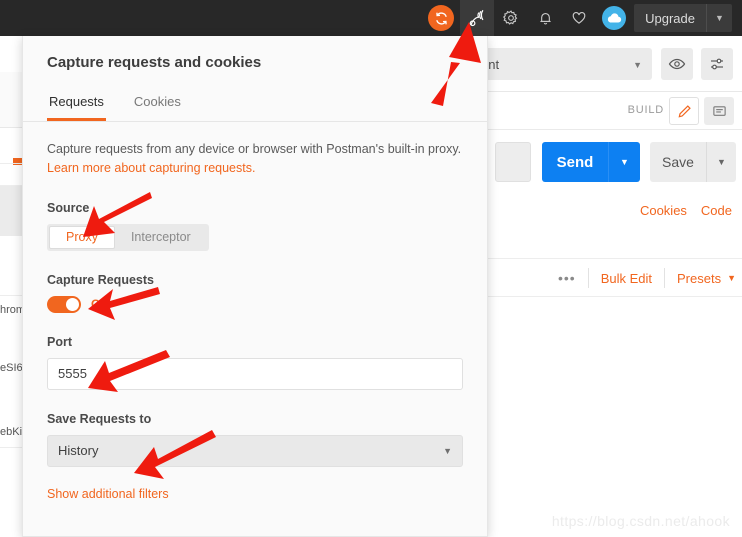 The width and height of the screenshot is (742, 537). I want to click on modal-tabs: Requests Cookies, so click(255, 105).